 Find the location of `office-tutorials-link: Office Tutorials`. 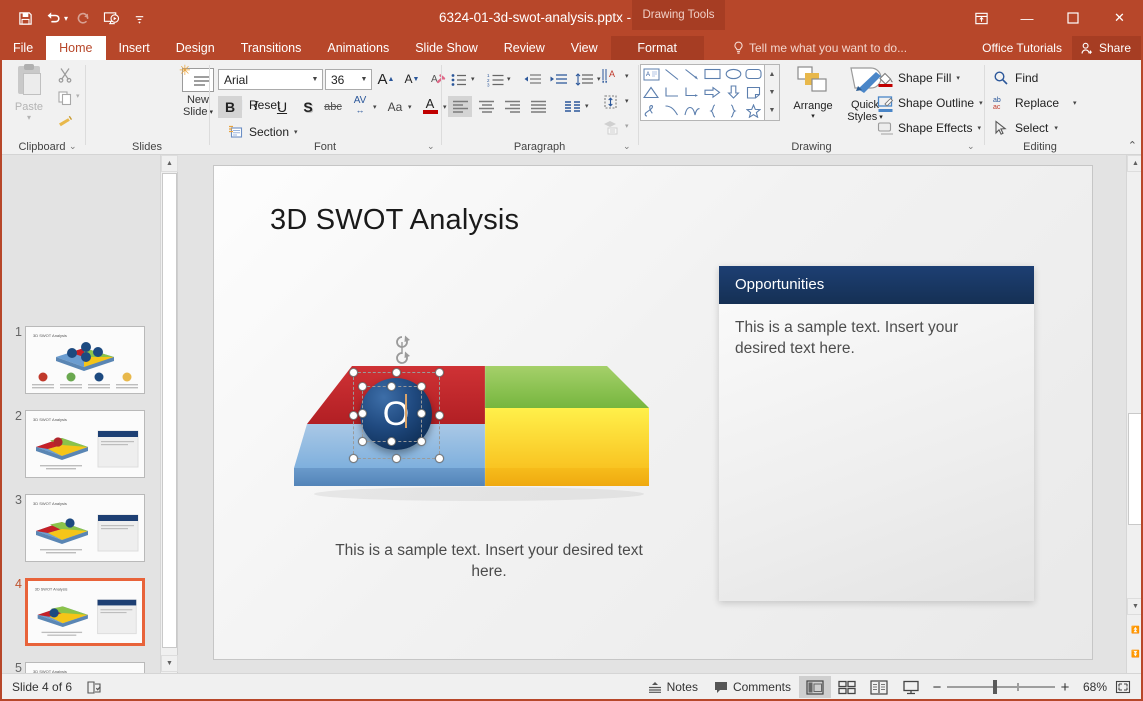

office-tutorials-link: Office Tutorials is located at coordinates (1022, 48).